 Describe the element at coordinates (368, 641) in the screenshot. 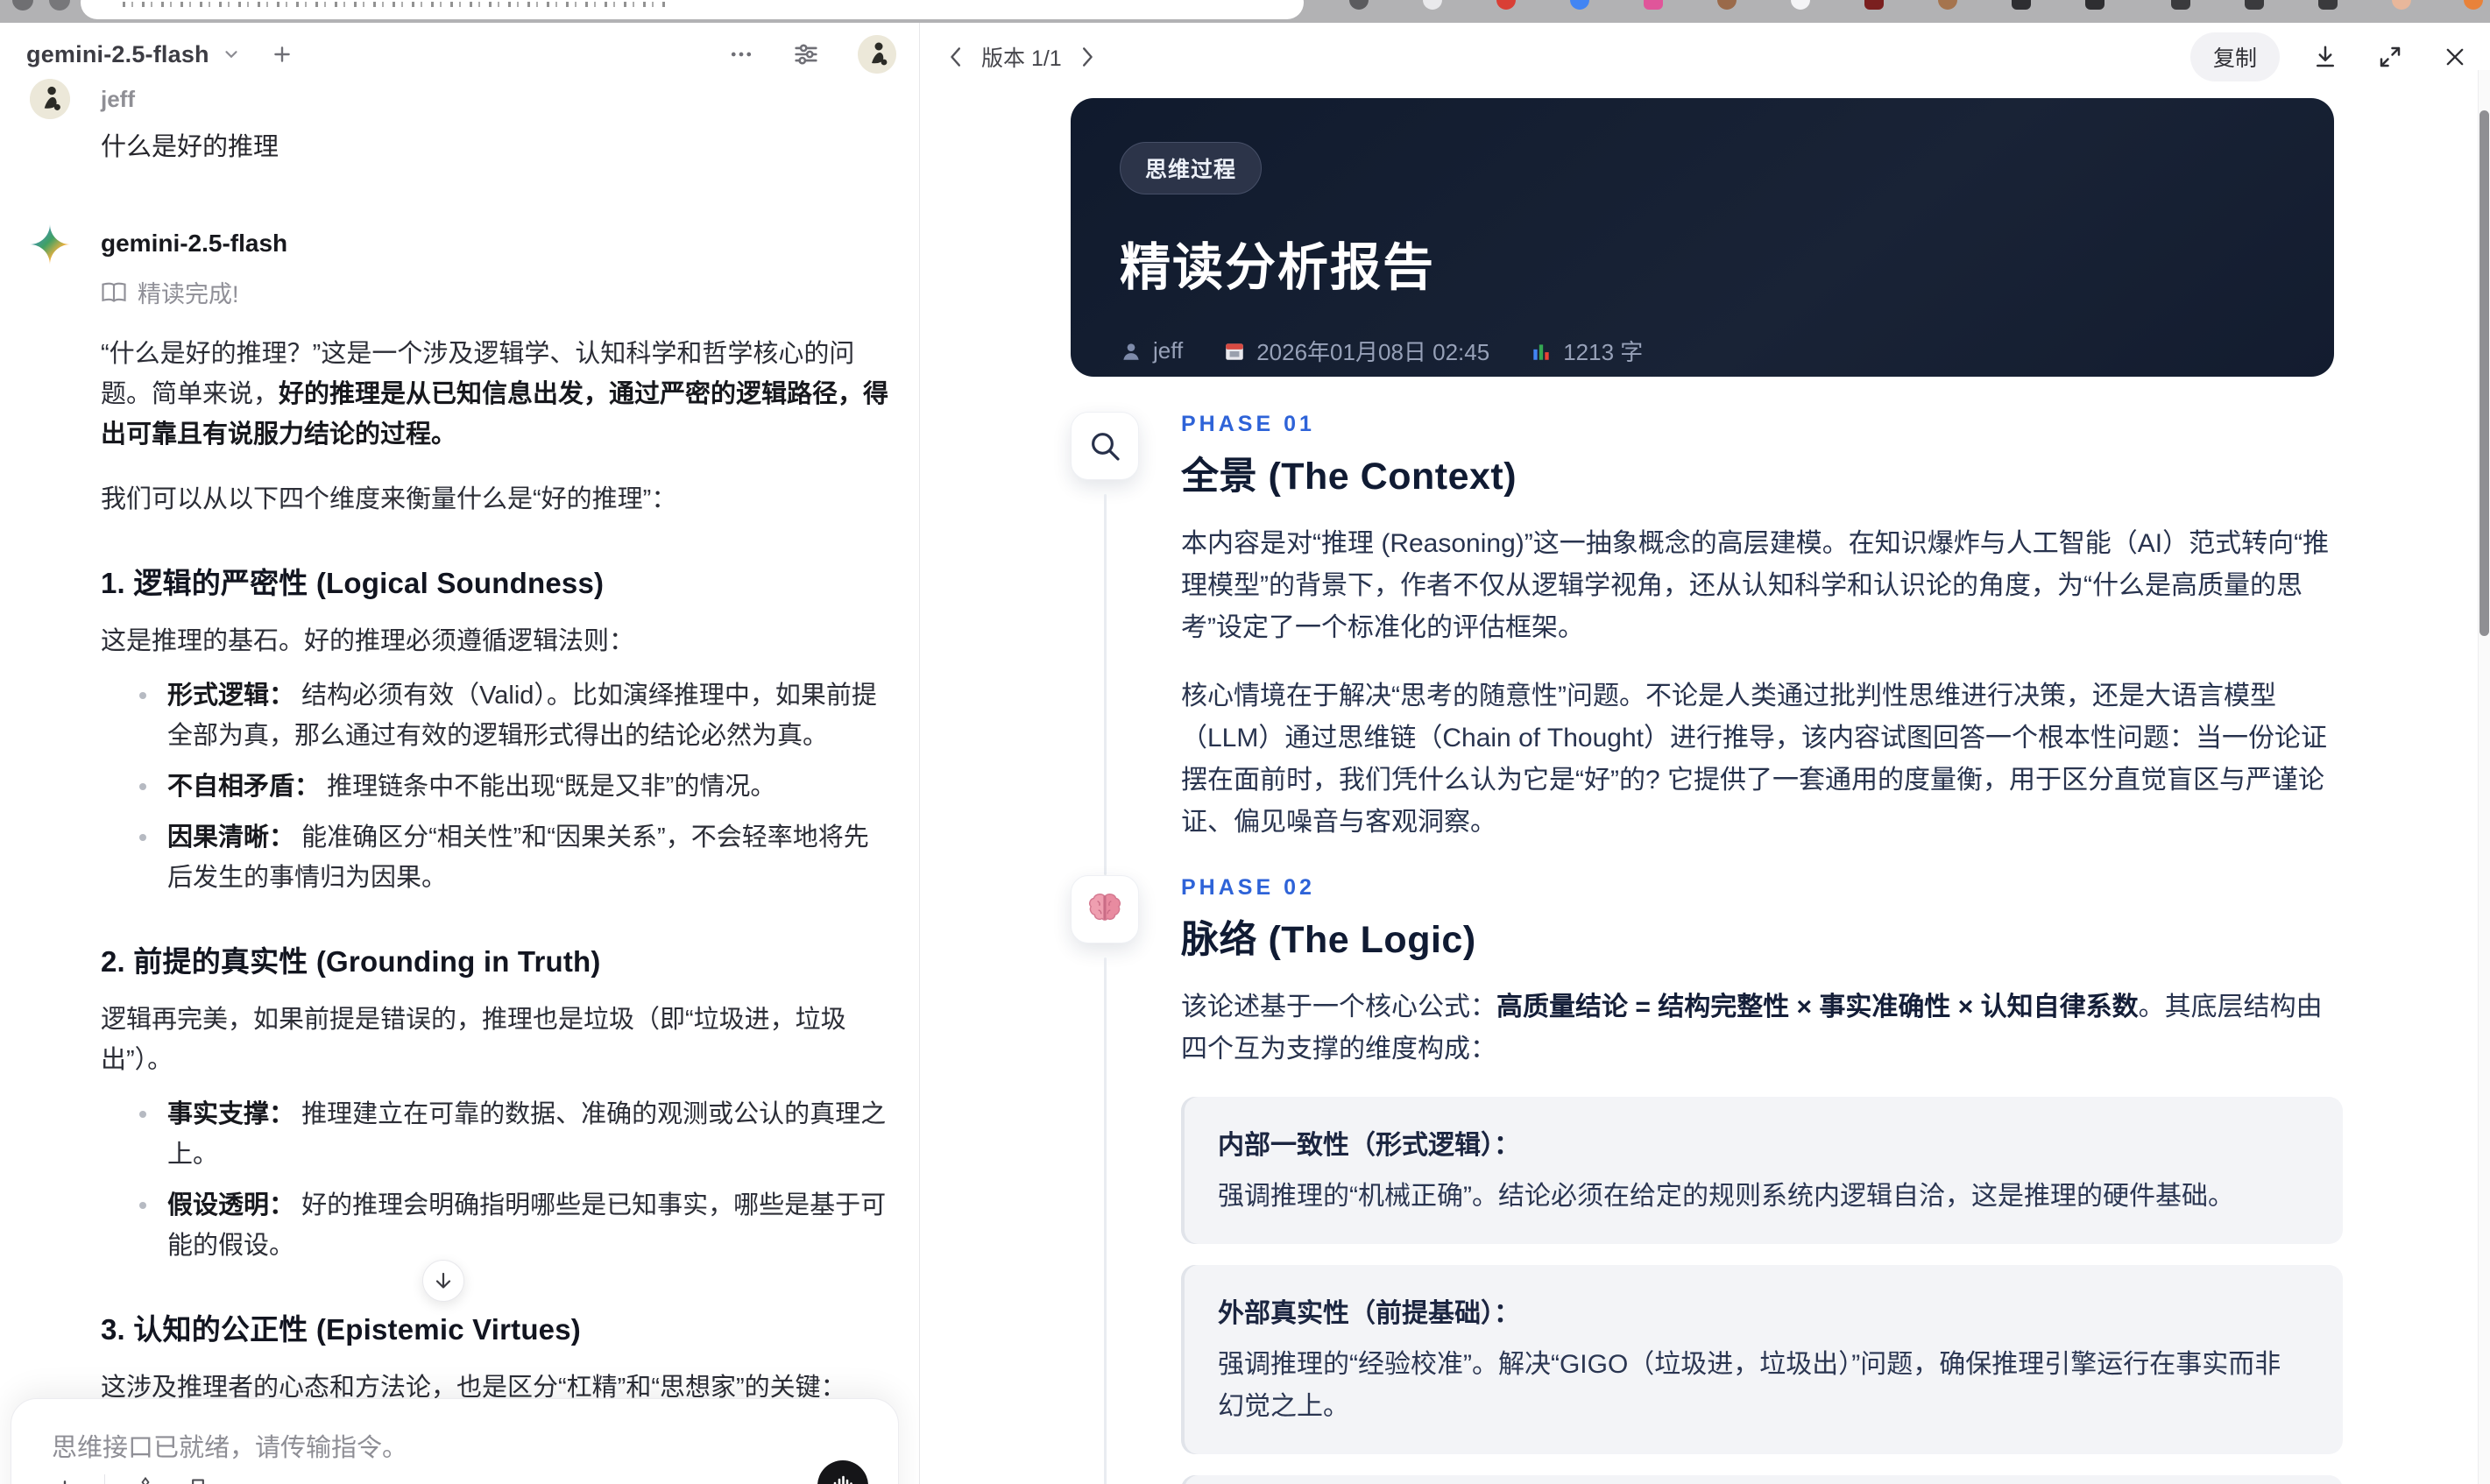

I see `section-lead: 这是推理的基石。好的推理必须遵循逻辑法则：` at that location.